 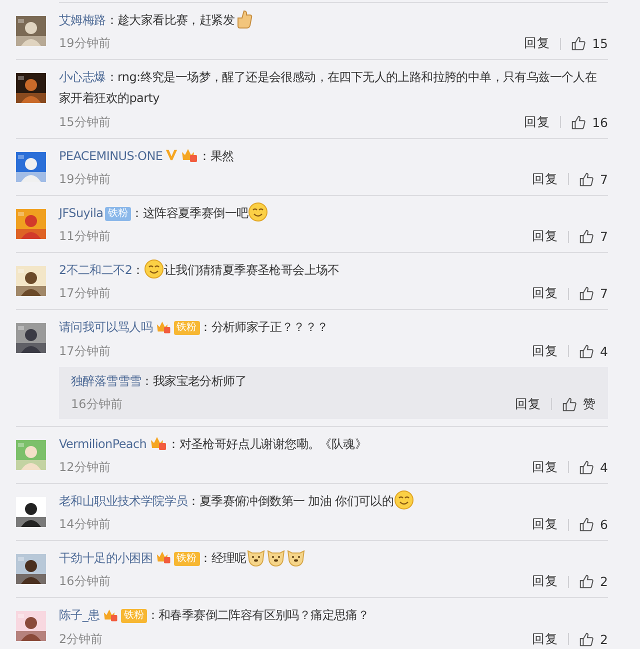 What do you see at coordinates (106, 381) in the screenshot?
I see `username-link: 独醉落雪雪雪` at bounding box center [106, 381].